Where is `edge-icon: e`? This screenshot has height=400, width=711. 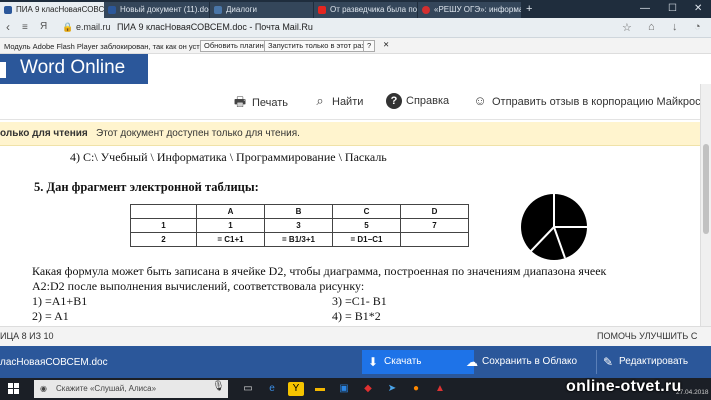 edge-icon: e is located at coordinates (272, 389).